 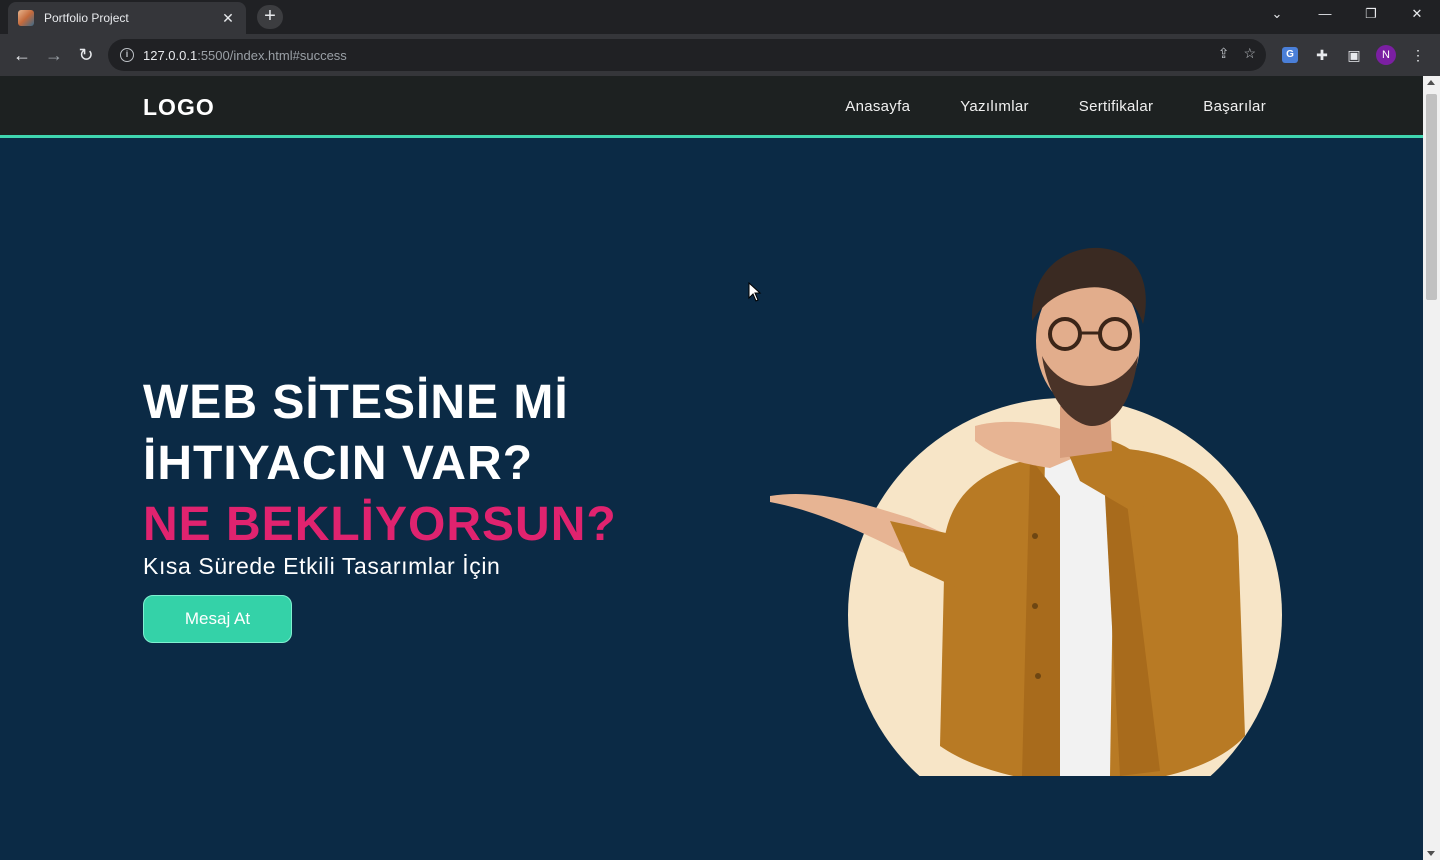 I want to click on window-close-button: ✕, so click(x=1417, y=15).